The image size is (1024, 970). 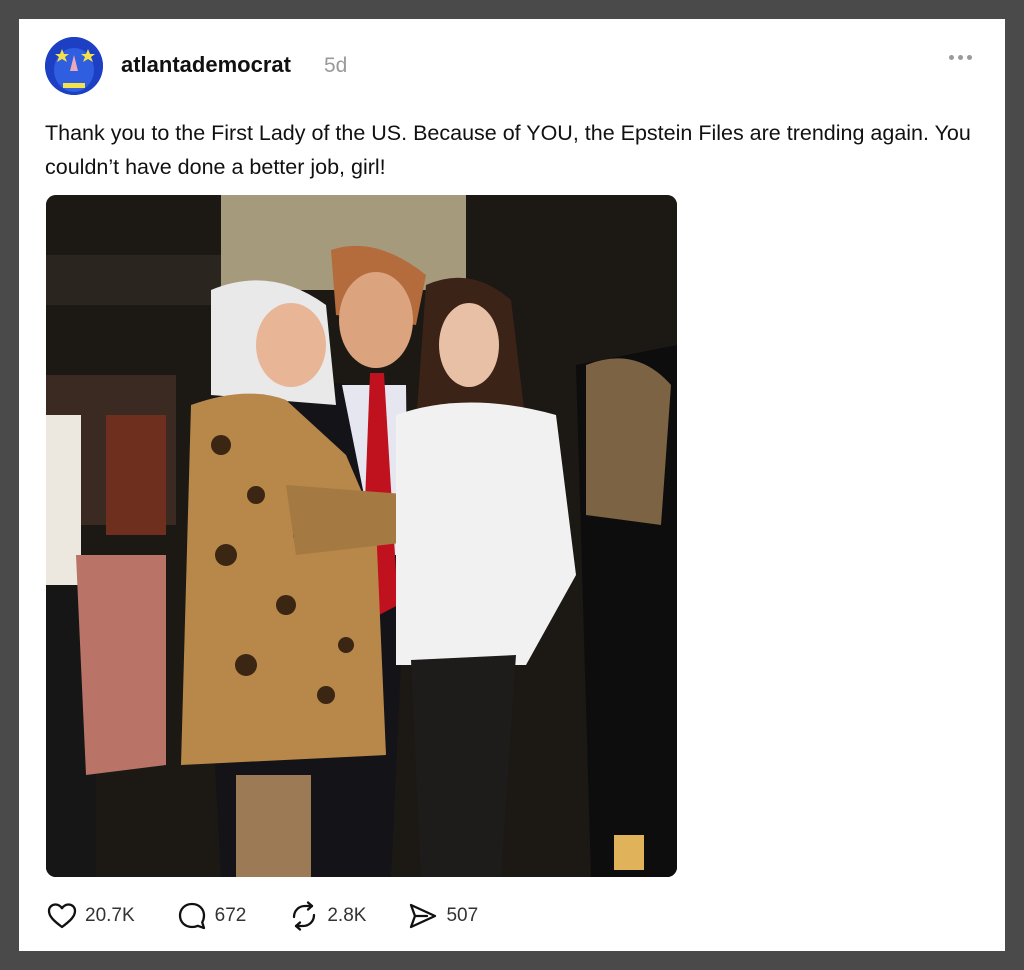 What do you see at coordinates (462, 915) in the screenshot?
I see `share-count: 507` at bounding box center [462, 915].